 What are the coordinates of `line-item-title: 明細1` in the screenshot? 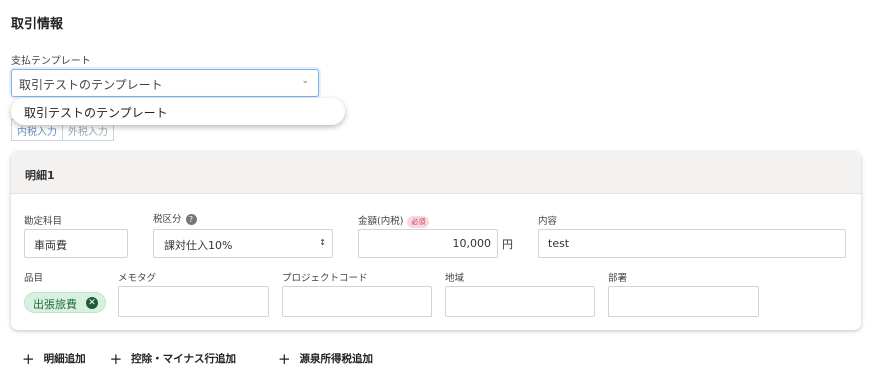 It's located at (436, 173).